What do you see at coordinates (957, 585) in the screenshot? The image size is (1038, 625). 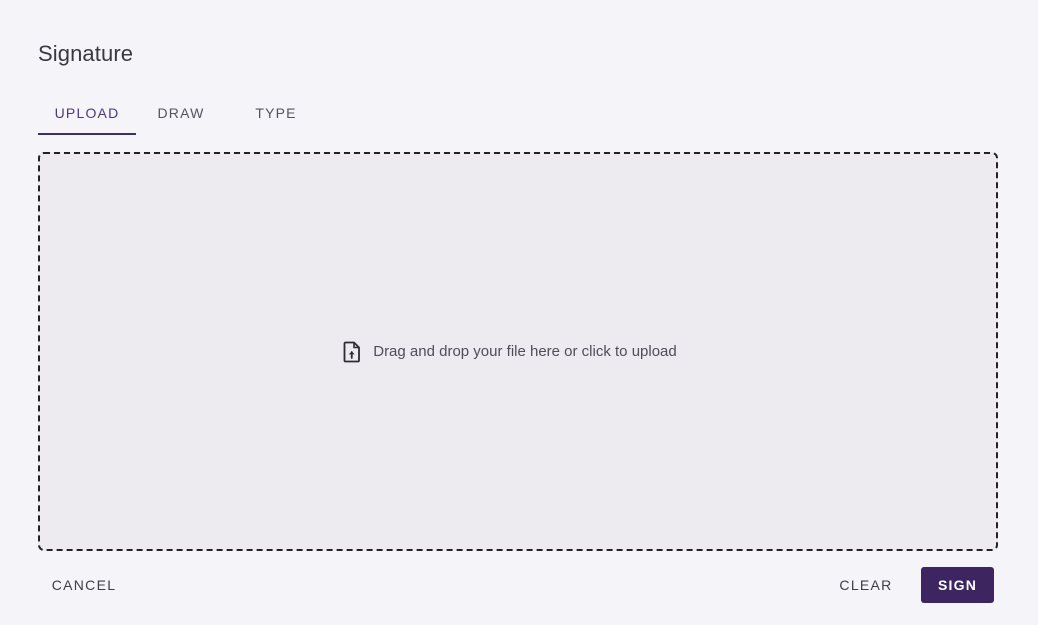 I see `sign-button: SIGN` at bounding box center [957, 585].